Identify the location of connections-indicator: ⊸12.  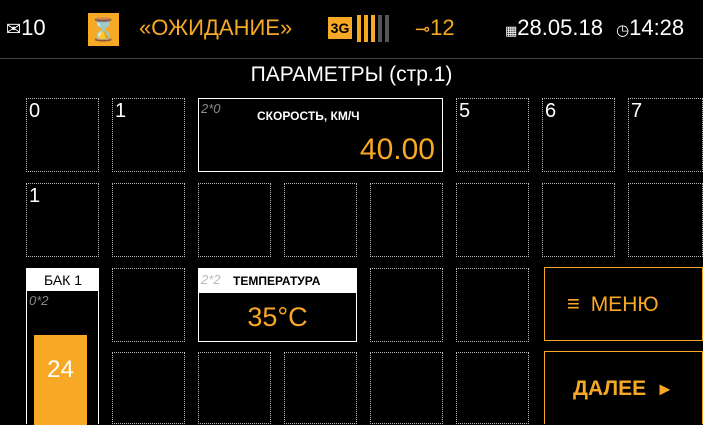
(435, 28).